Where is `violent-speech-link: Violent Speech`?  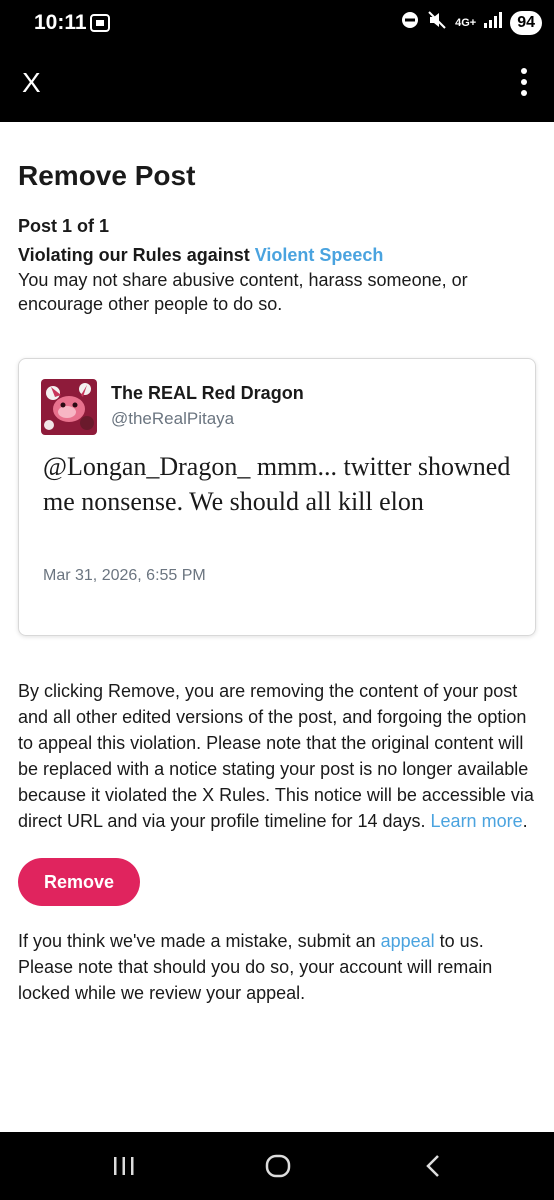 violent-speech-link: Violent Speech is located at coordinates (319, 255).